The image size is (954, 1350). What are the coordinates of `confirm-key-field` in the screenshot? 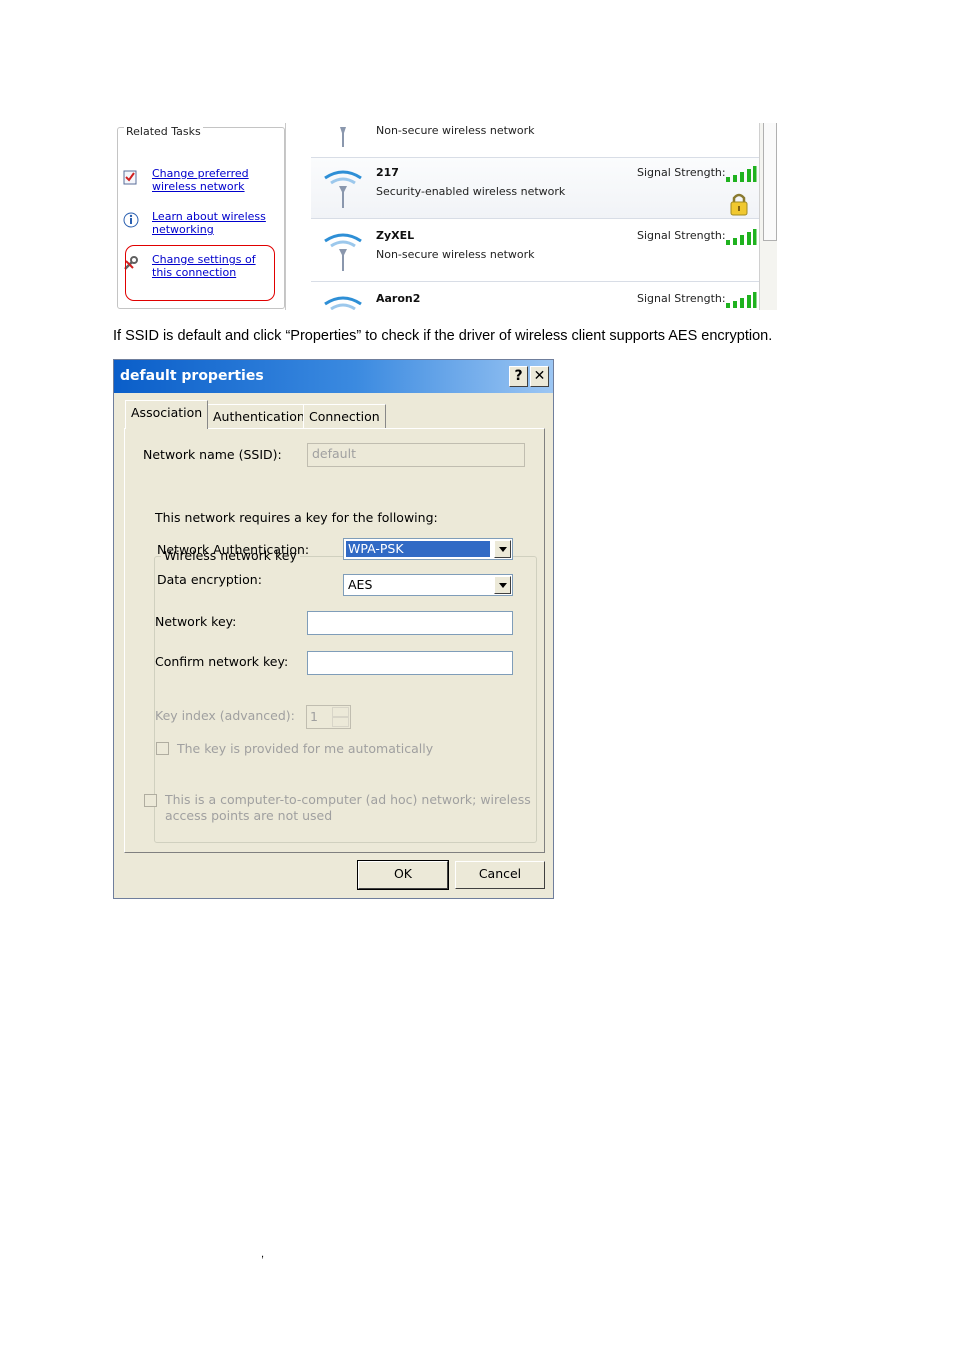 It's located at (410, 663).